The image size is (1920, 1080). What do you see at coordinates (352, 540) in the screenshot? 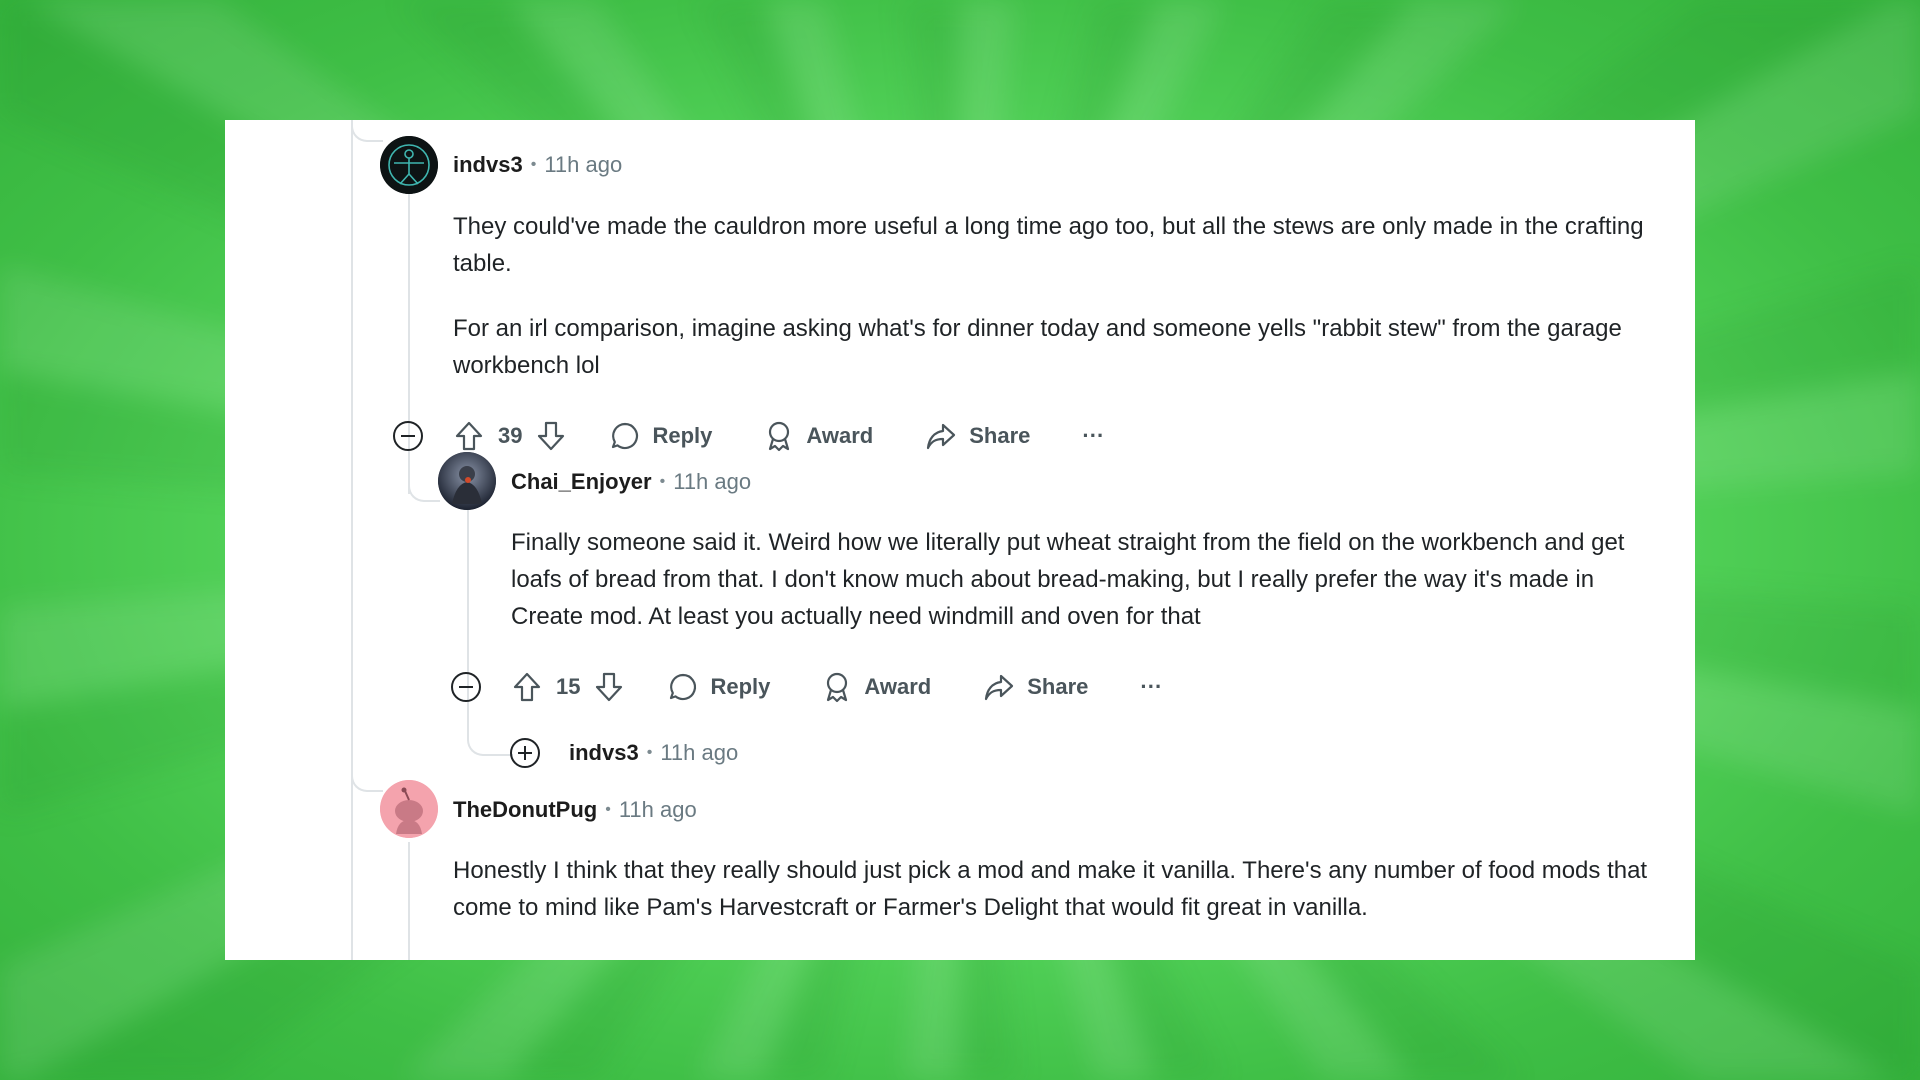
I see `thread-line-root` at bounding box center [352, 540].